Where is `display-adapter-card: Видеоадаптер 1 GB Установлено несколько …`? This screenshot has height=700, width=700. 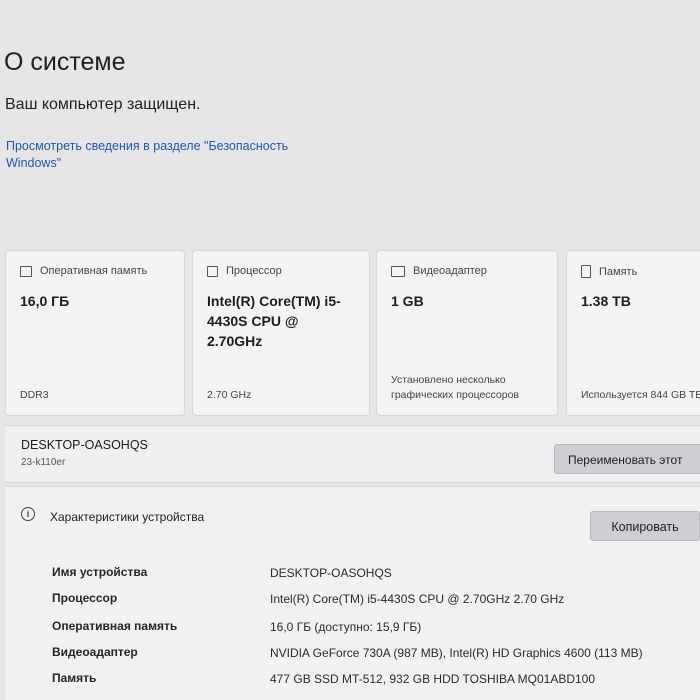
display-adapter-card: Видеоадаптер 1 GB Установлено несколько … is located at coordinates (467, 333).